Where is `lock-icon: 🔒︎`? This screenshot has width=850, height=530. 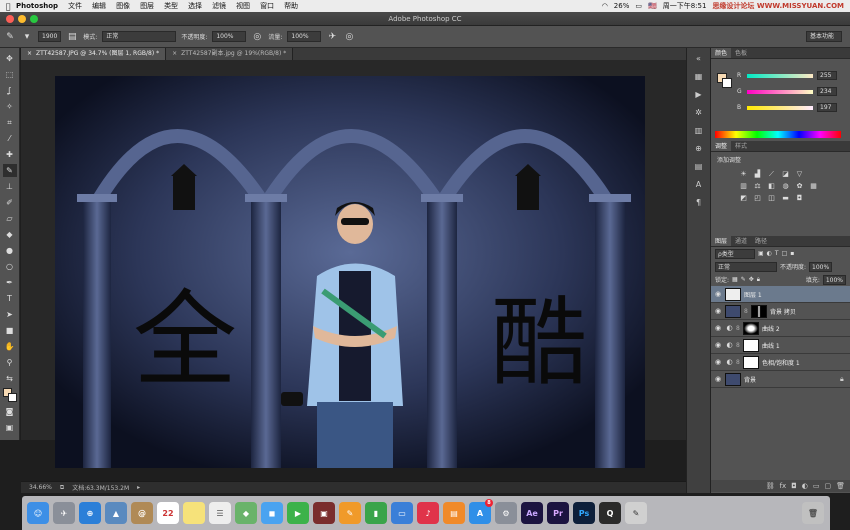
lock-icon: 🔒︎ is located at coordinates (845, 379).